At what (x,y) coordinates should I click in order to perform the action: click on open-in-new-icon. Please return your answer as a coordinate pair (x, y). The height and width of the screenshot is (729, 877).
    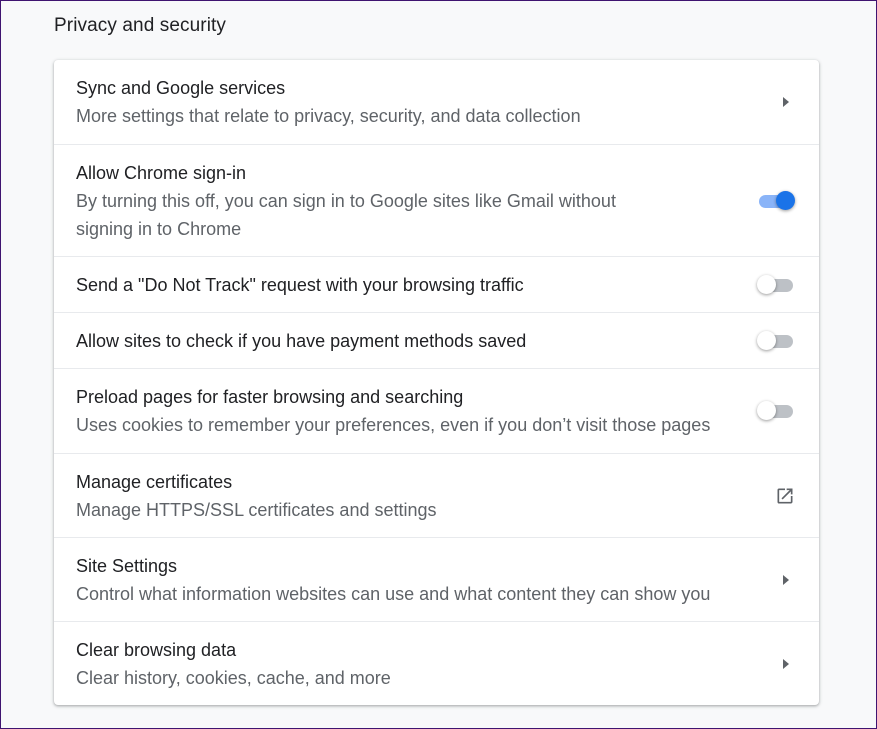
    Looking at the image, I should click on (785, 496).